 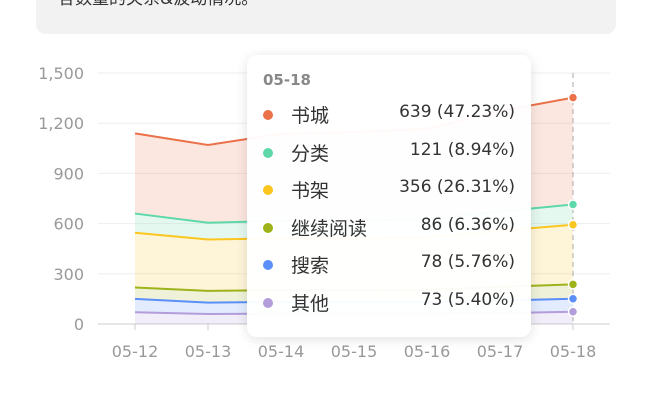 I want to click on tooltip-series-label: 其他, so click(x=310, y=303).